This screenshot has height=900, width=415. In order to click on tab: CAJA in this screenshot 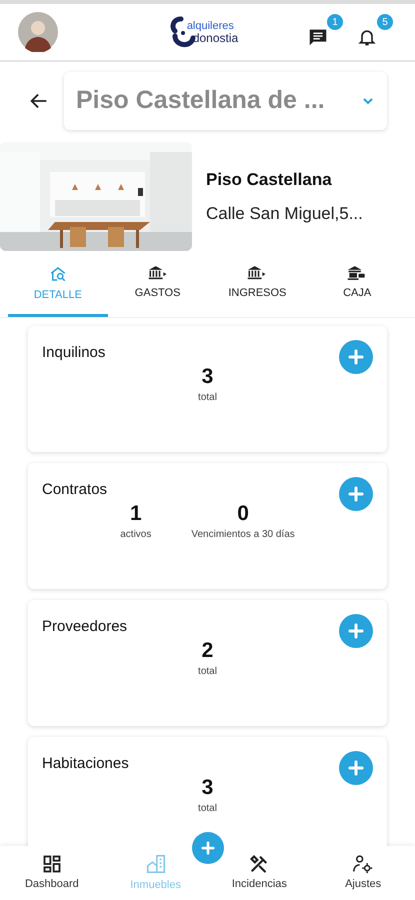, I will do `click(357, 287)`.